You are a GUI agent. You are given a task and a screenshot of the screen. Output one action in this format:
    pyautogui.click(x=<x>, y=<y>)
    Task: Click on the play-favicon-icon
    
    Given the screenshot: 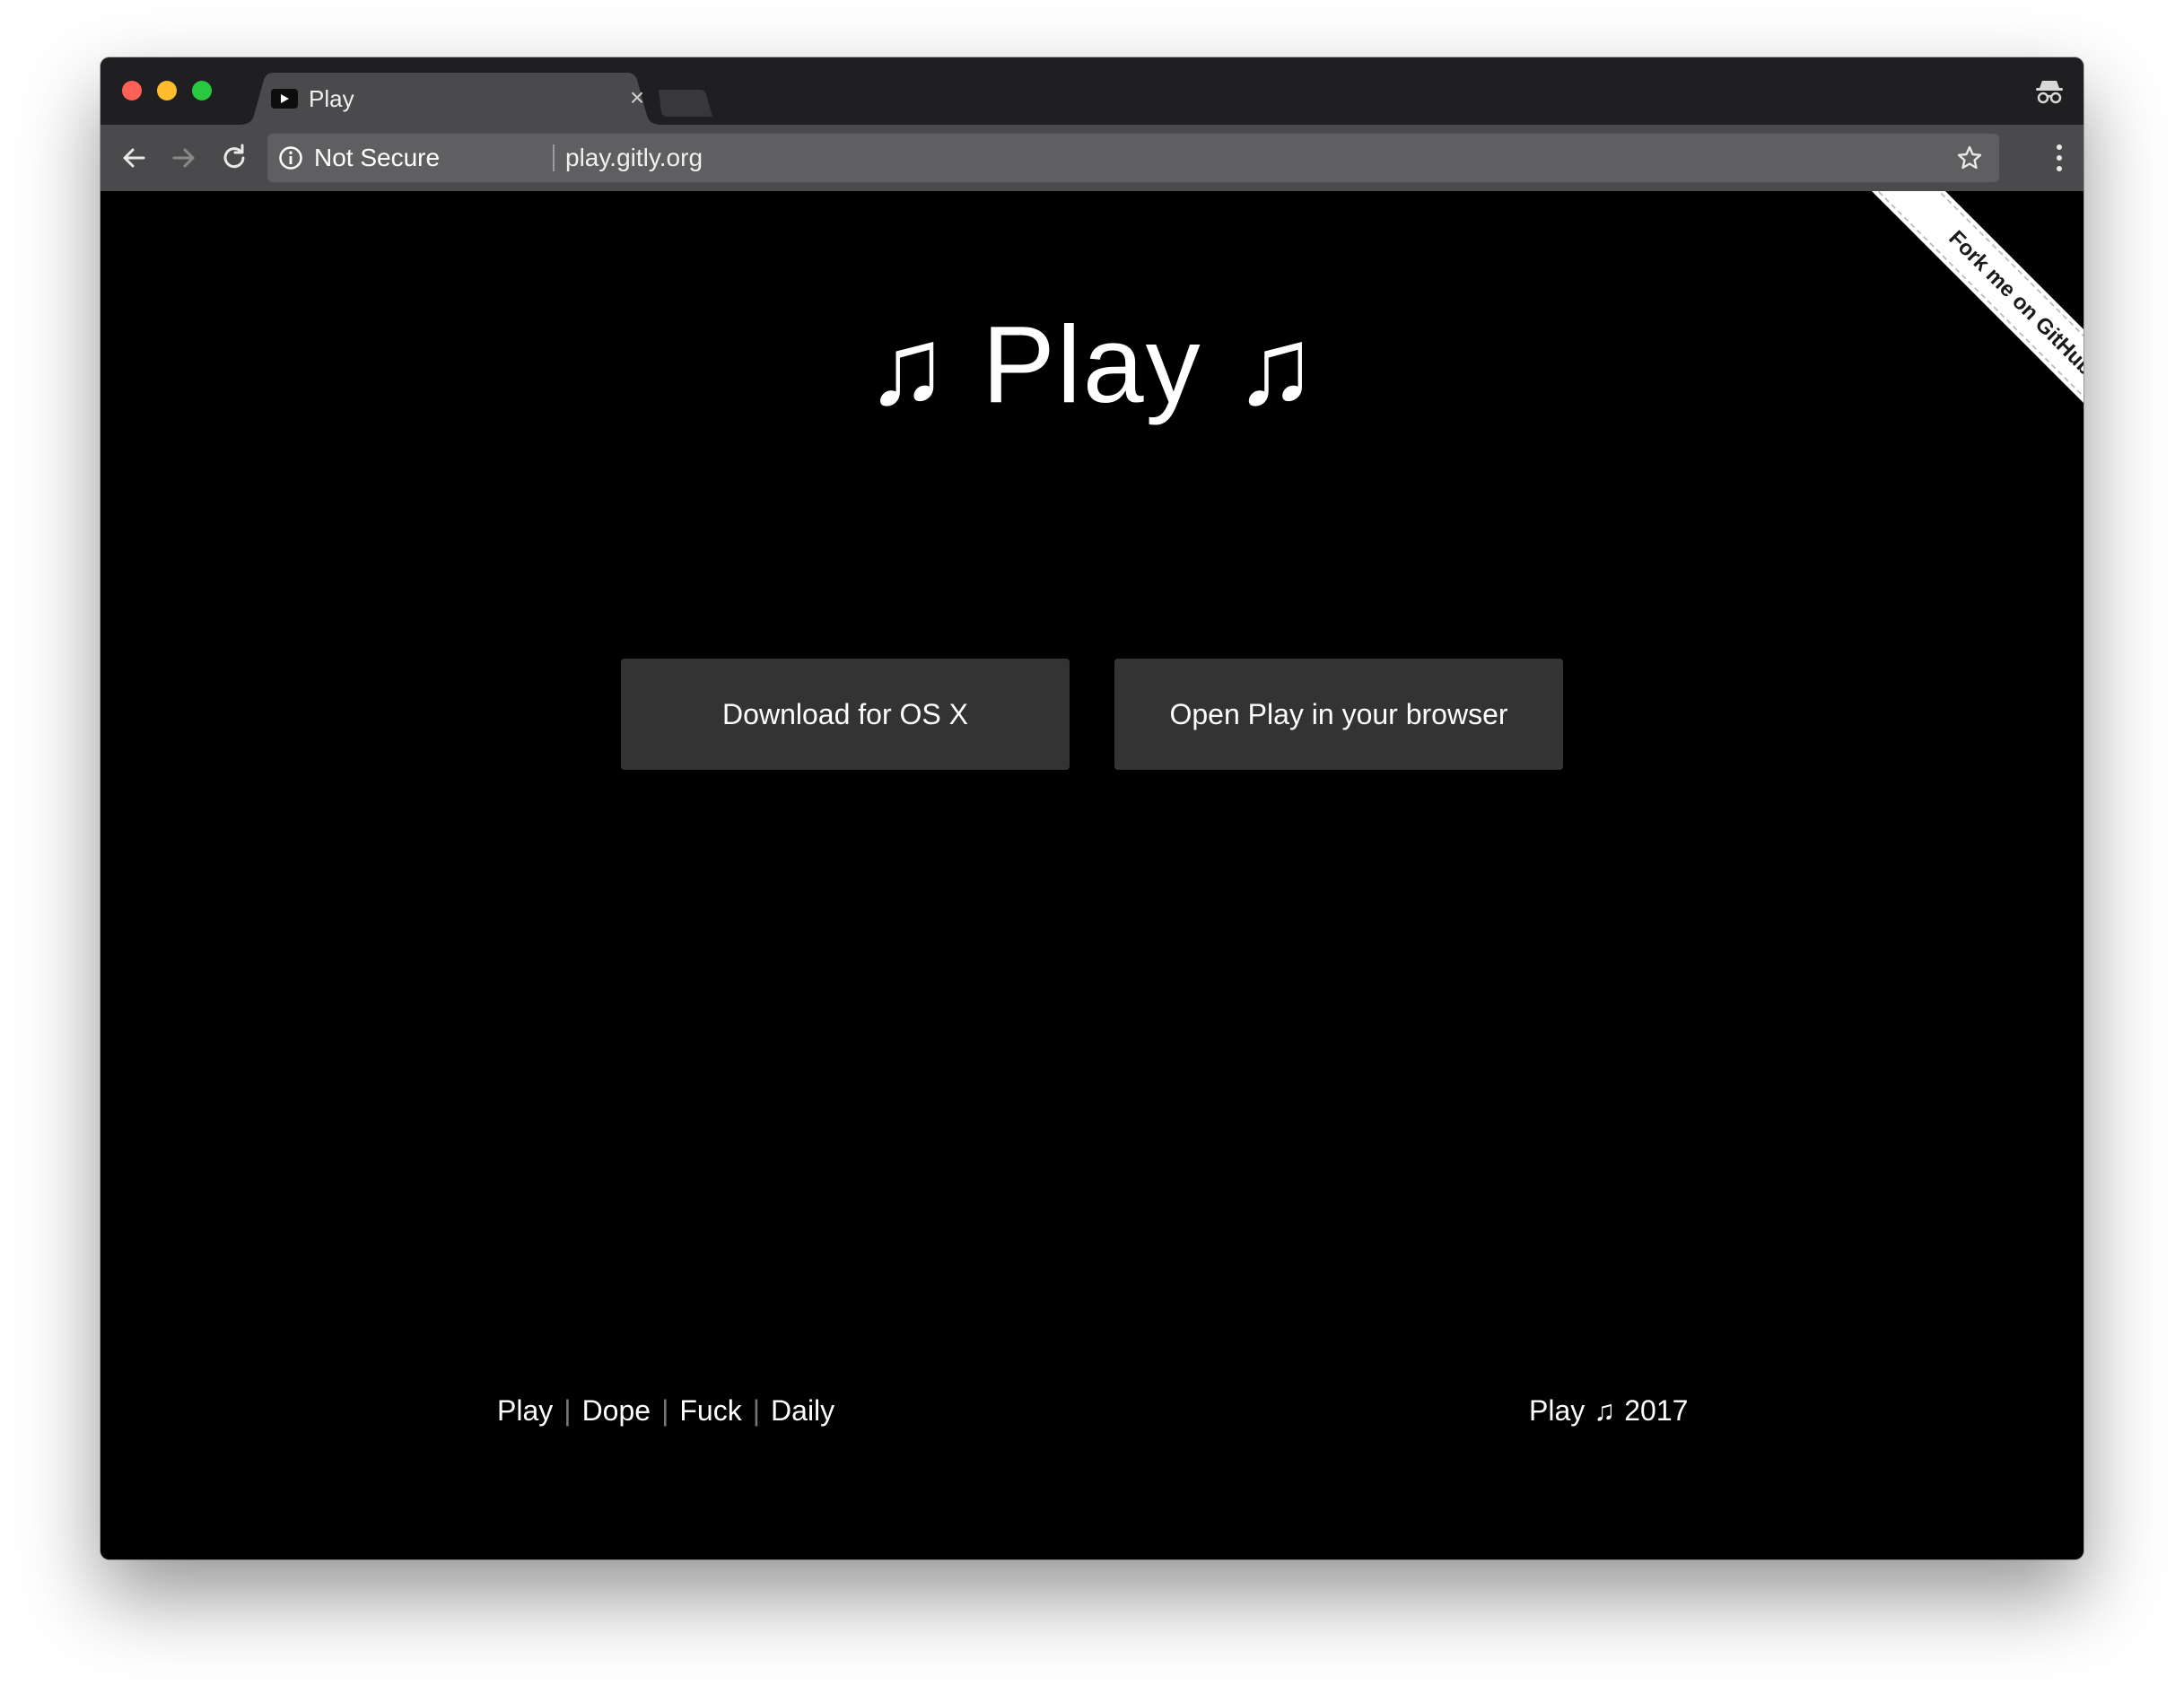 What is the action you would take?
    pyautogui.click(x=284, y=99)
    